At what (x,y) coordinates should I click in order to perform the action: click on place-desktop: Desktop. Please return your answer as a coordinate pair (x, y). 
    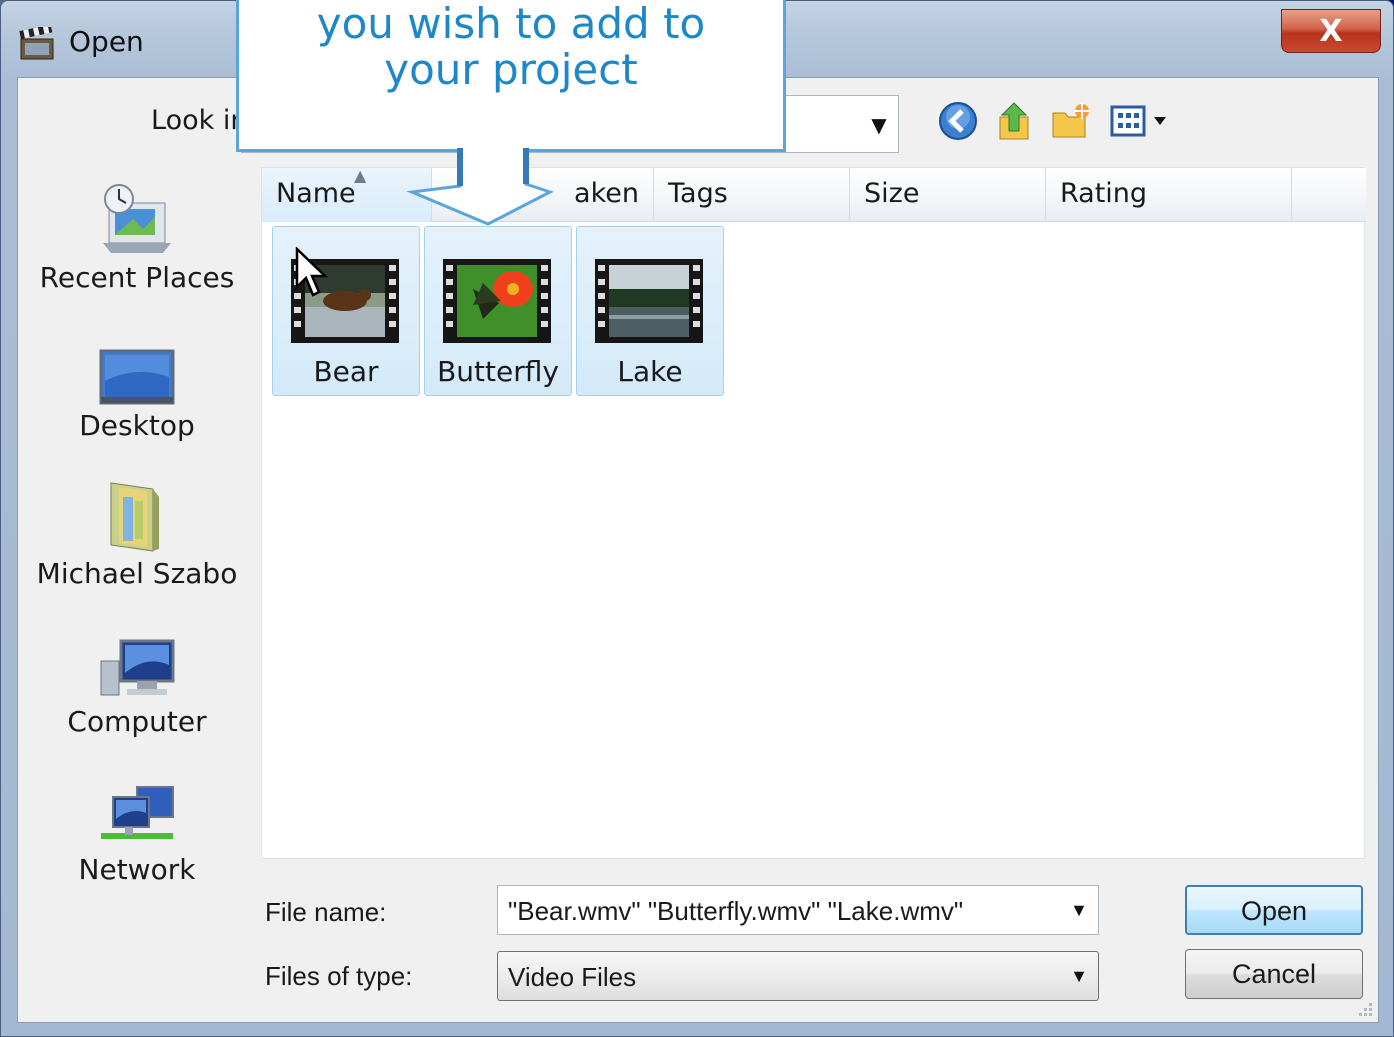
    Looking at the image, I should click on (137, 385).